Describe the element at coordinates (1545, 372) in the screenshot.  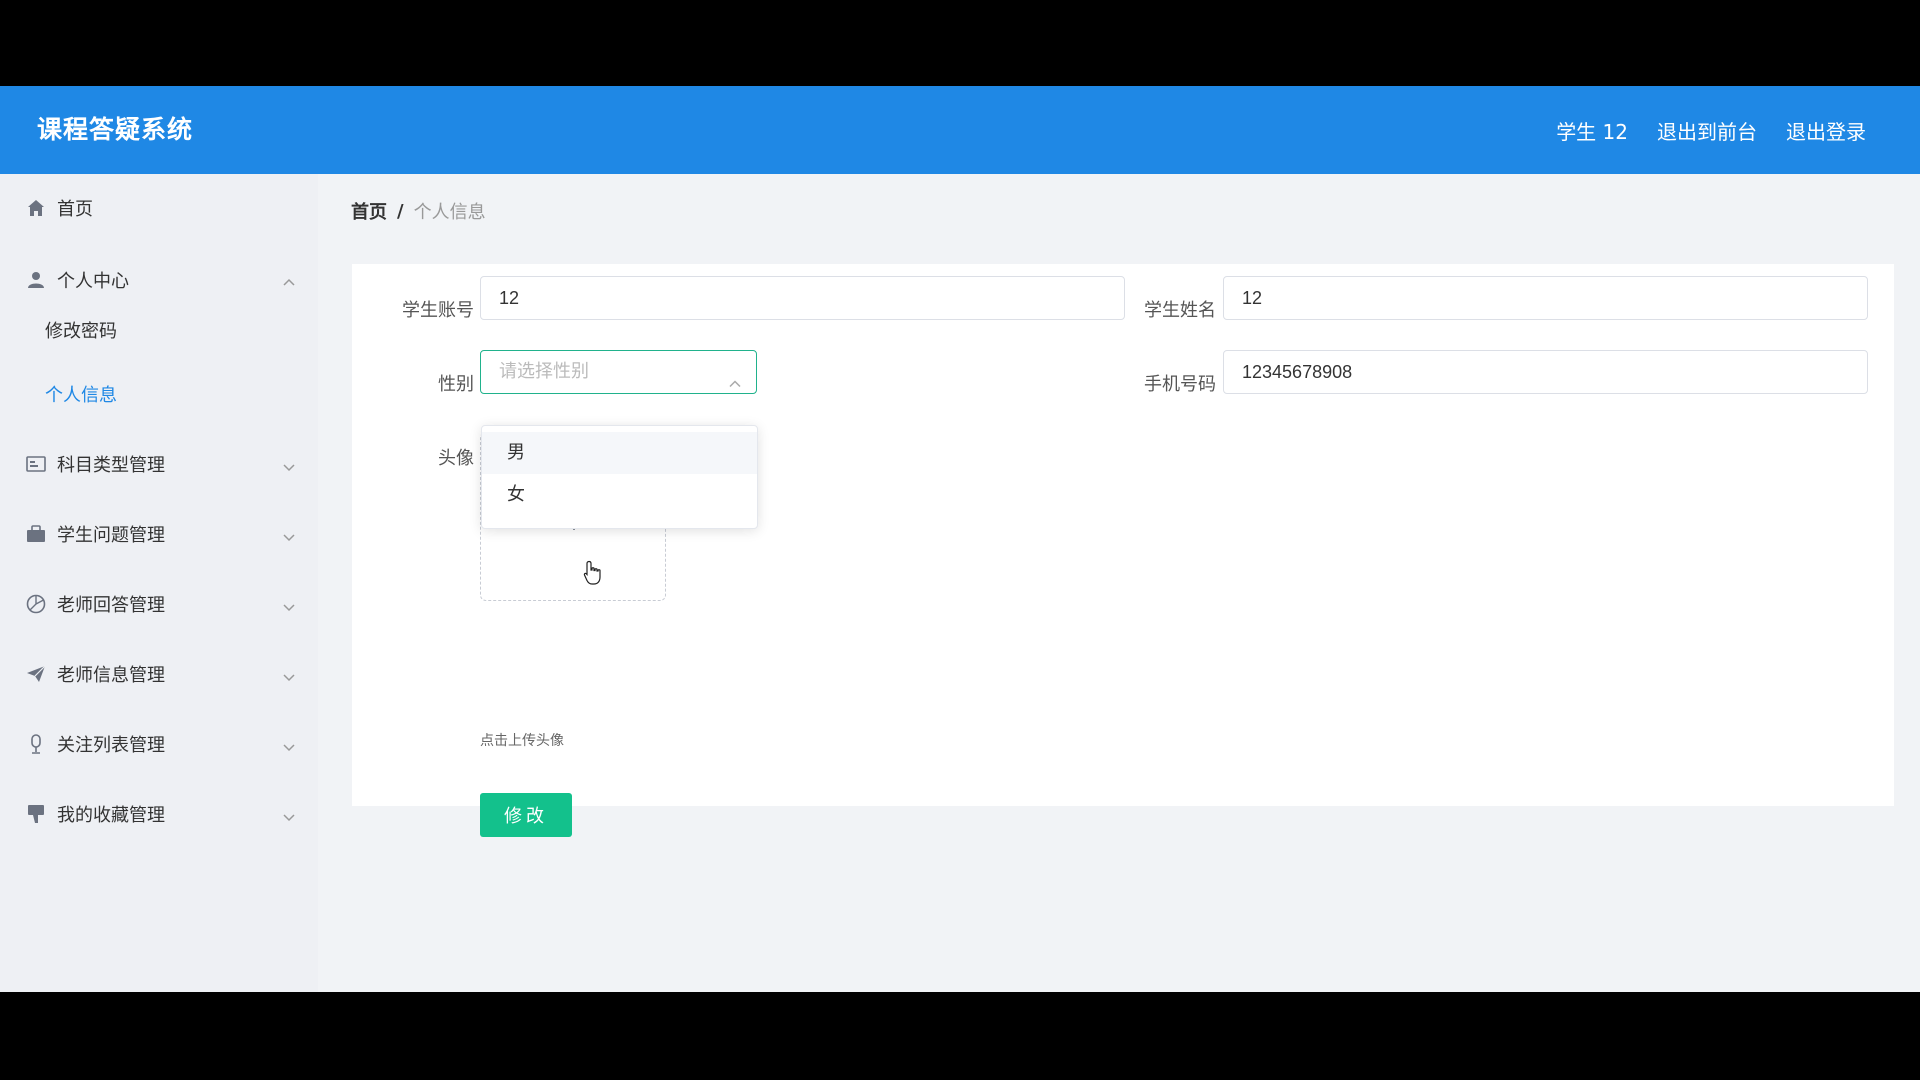
I see `phone-input` at that location.